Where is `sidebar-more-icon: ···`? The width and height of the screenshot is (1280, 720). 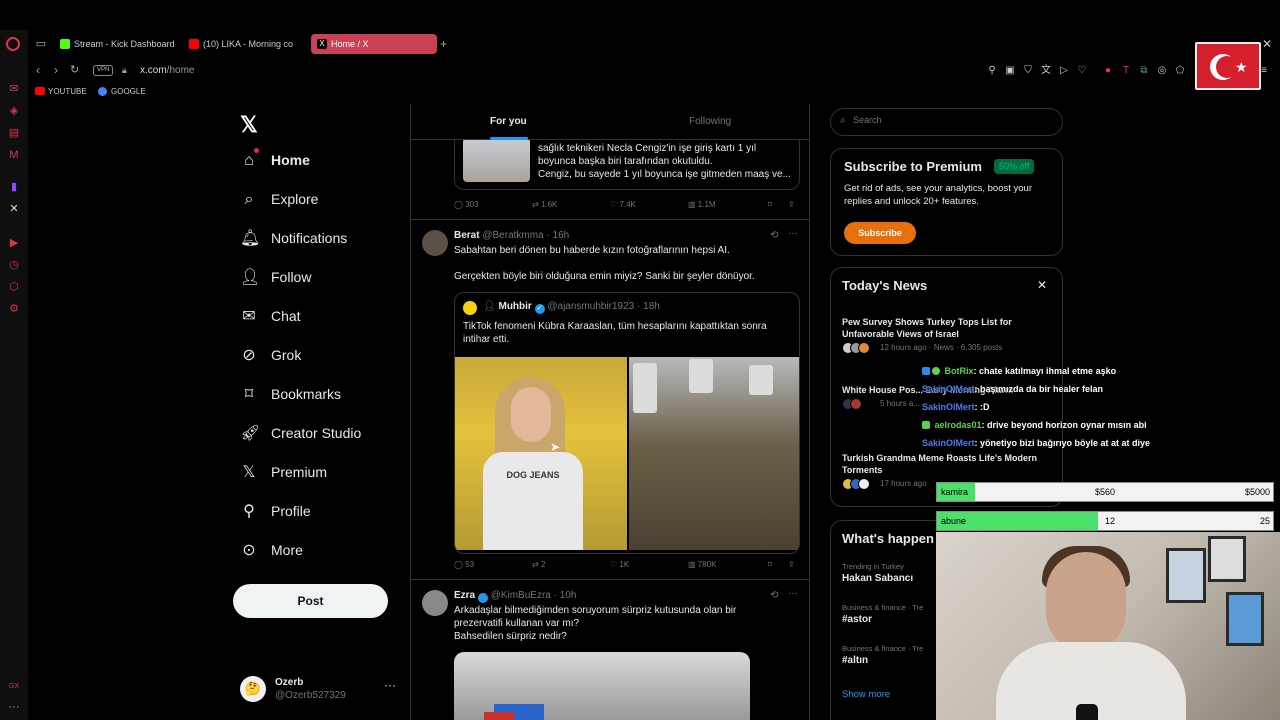 sidebar-more-icon: ··· is located at coordinates (14, 707).